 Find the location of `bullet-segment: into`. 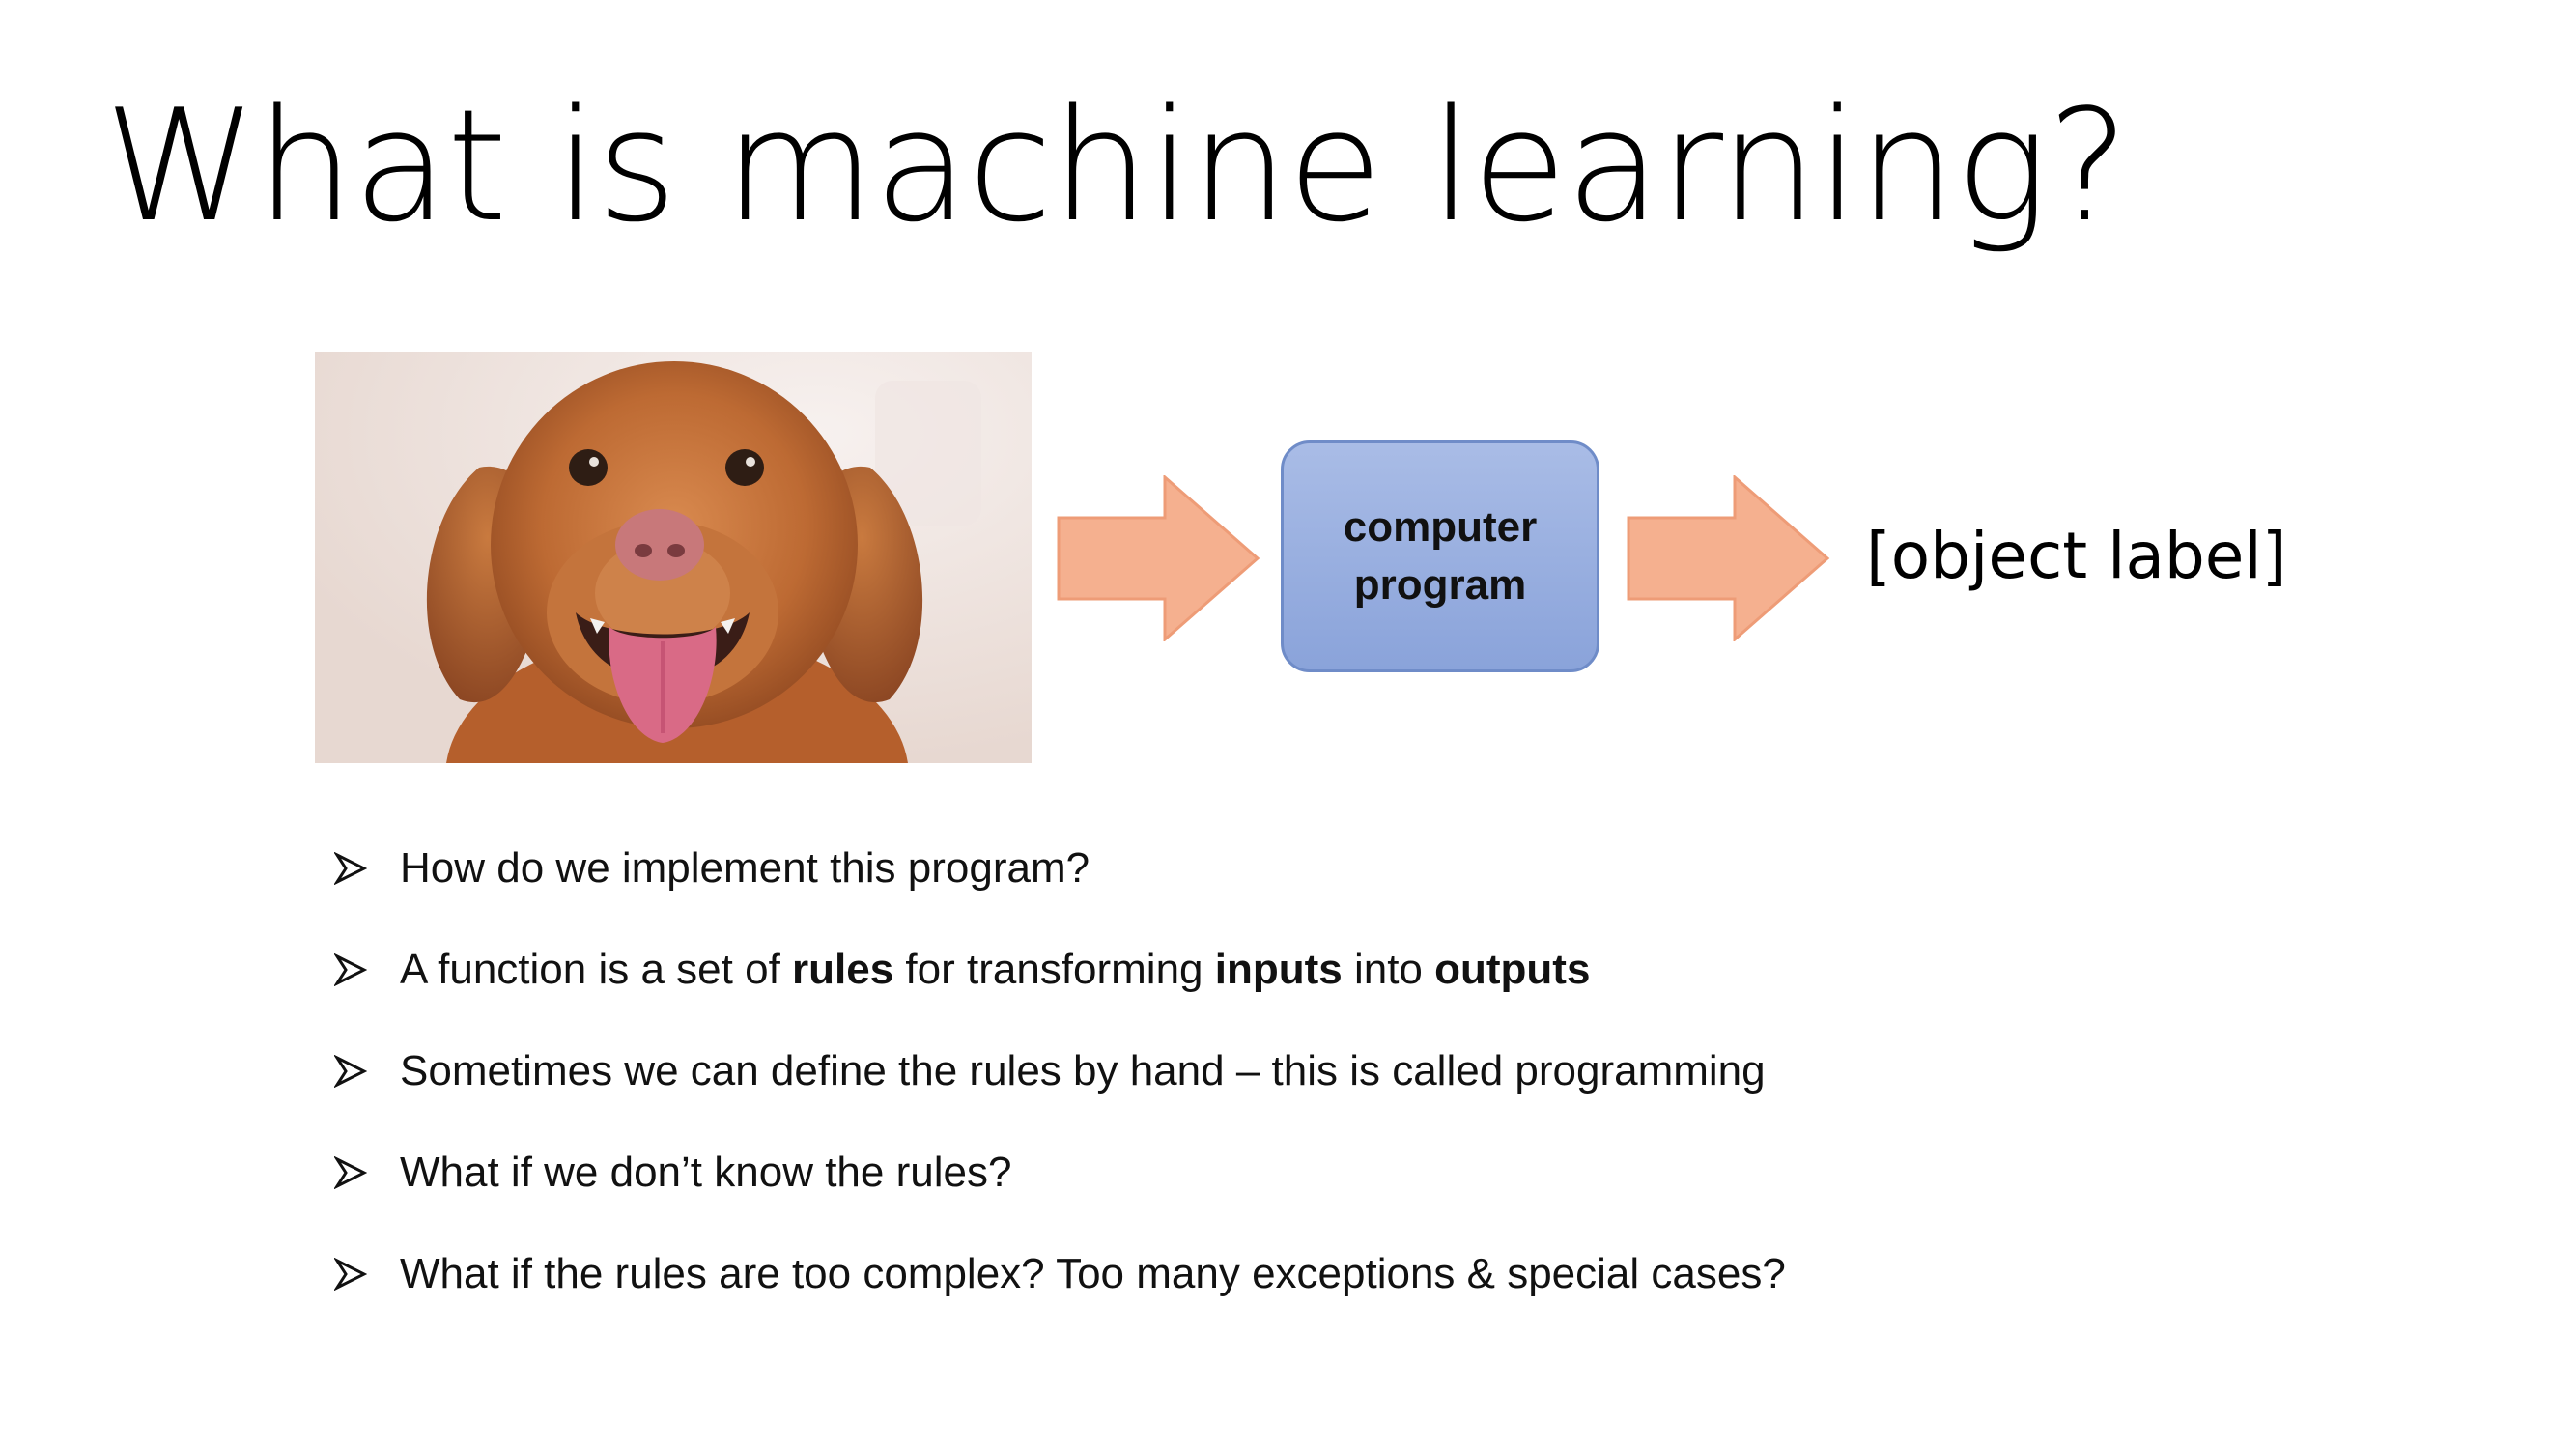

bullet-segment: into is located at coordinates (1388, 969).